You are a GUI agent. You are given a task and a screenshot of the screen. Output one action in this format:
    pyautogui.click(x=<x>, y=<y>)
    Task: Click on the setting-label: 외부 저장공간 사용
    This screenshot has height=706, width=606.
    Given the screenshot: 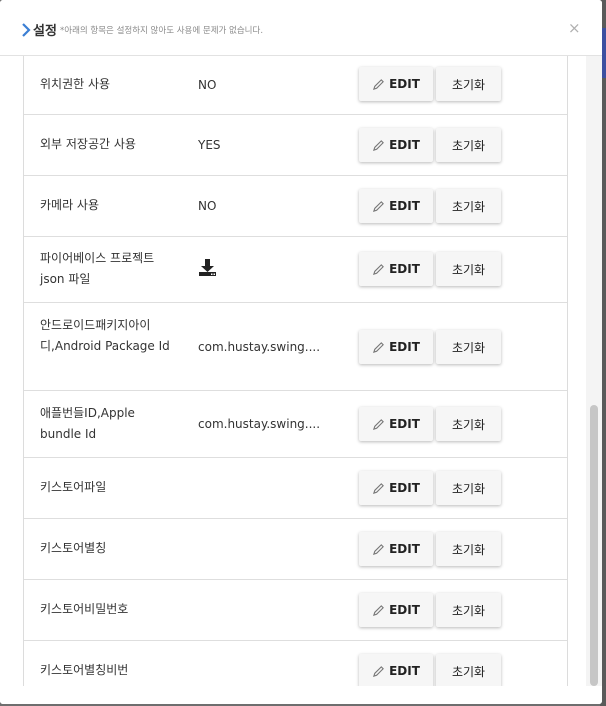 What is the action you would take?
    pyautogui.click(x=88, y=144)
    